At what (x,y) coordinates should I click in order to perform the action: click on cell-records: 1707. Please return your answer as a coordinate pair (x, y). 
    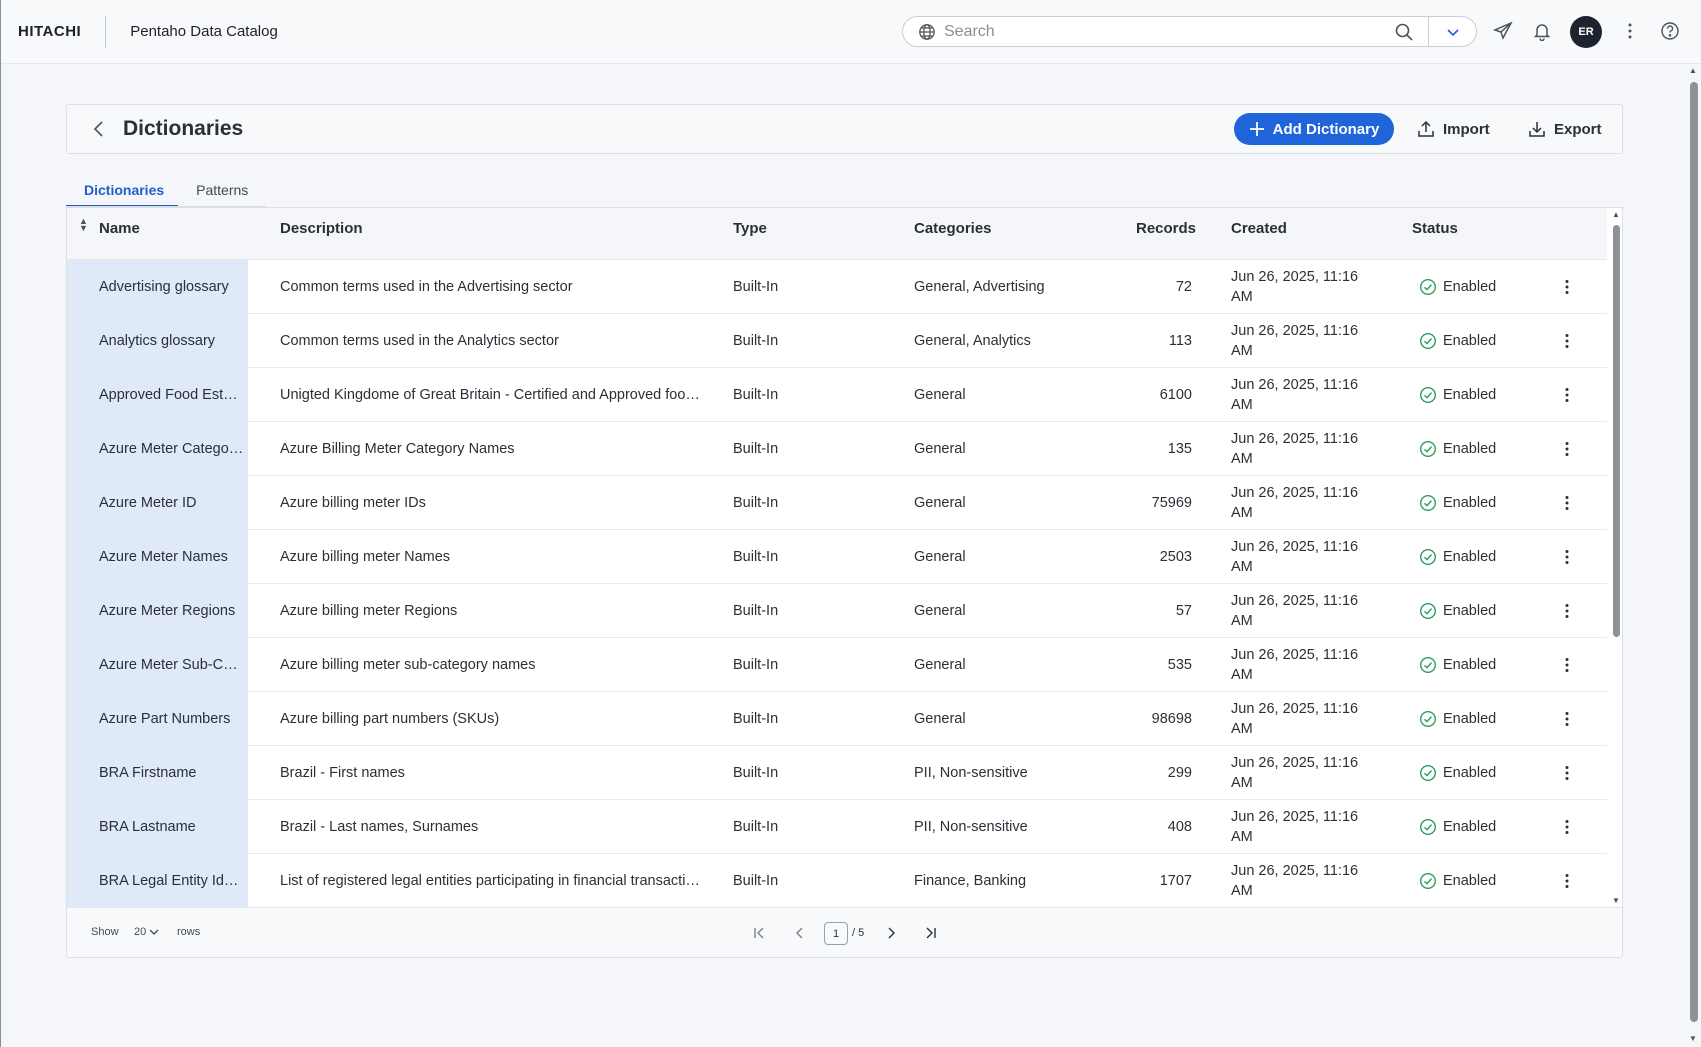
    Looking at the image, I should click on (1175, 881).